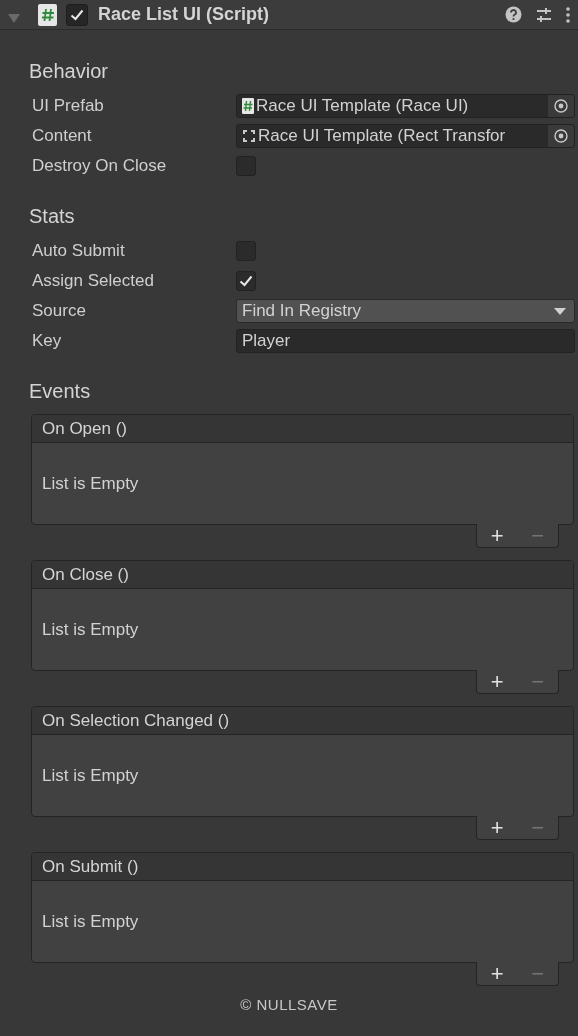  I want to click on help-icon, so click(513, 14).